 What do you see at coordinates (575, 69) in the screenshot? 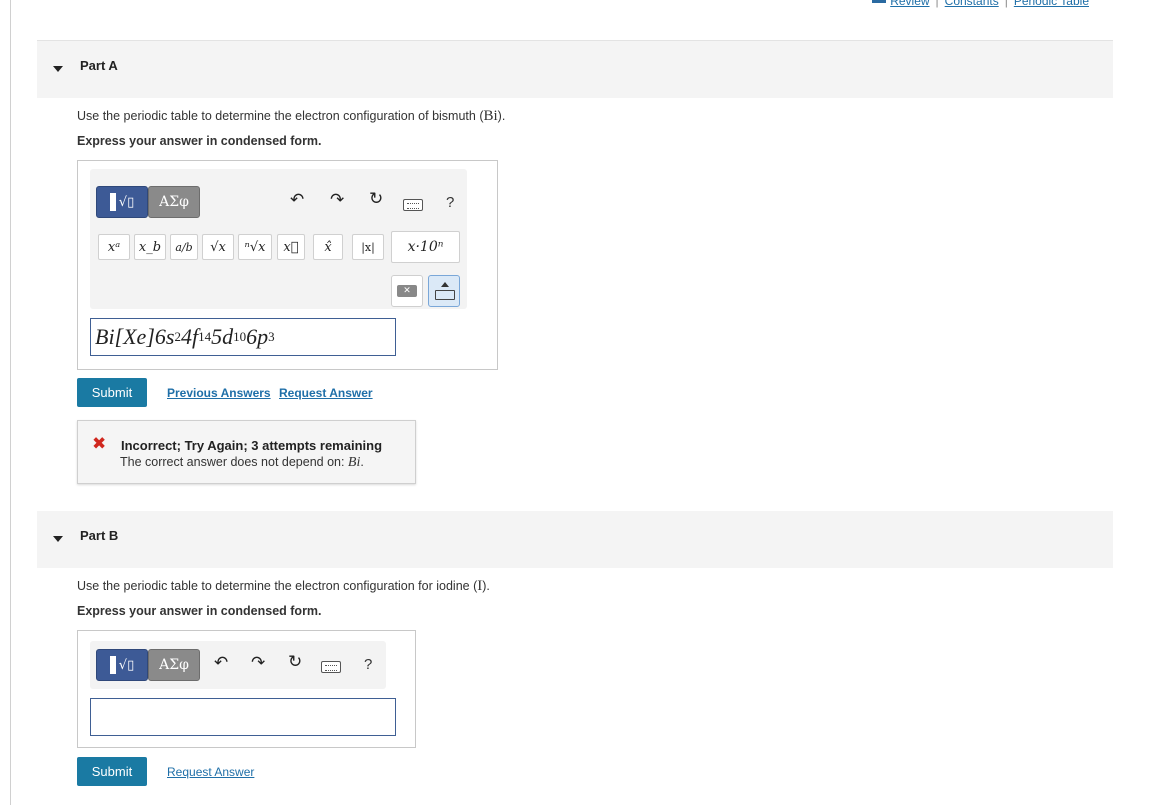
I see `part-a-header: Part A` at bounding box center [575, 69].